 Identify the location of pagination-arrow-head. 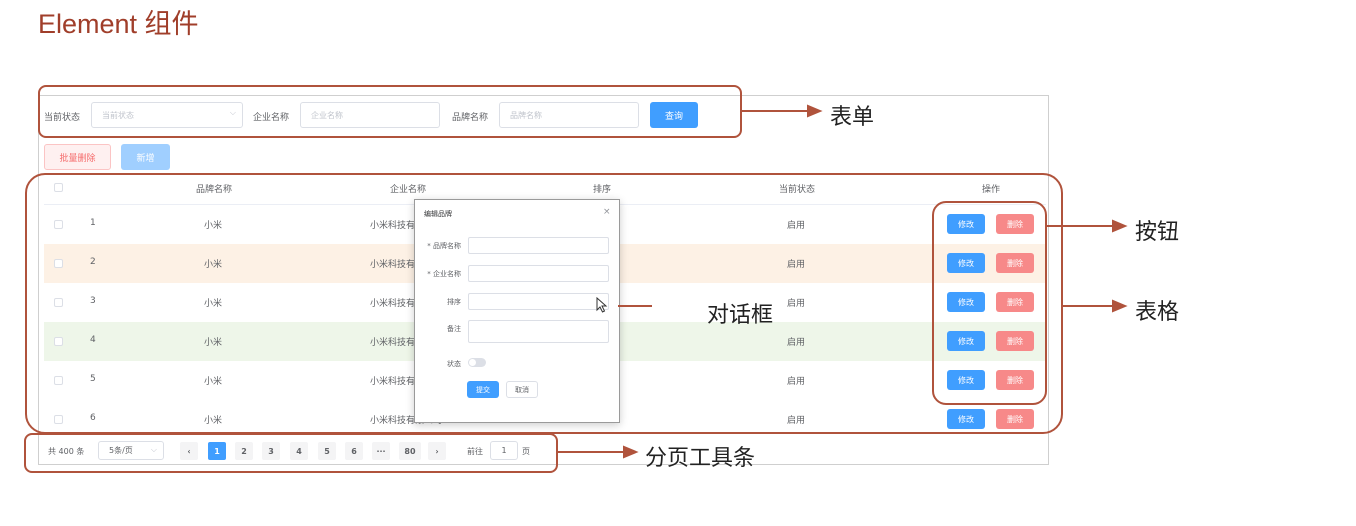
(631, 452).